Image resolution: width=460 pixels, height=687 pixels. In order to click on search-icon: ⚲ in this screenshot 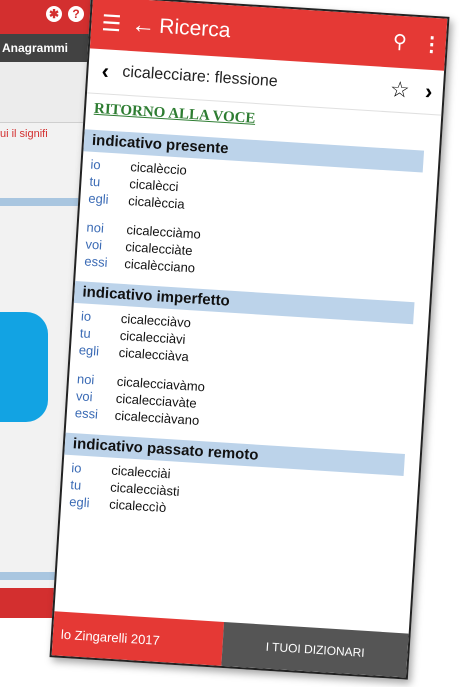, I will do `click(399, 41)`.